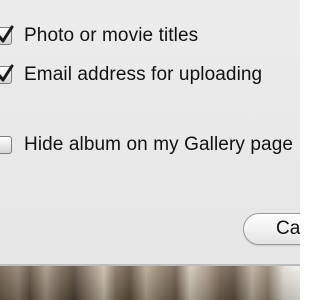 The width and height of the screenshot is (320, 300). Describe the element at coordinates (111, 35) in the screenshot. I see `photo-titles-label: Photo or movie titles` at that location.